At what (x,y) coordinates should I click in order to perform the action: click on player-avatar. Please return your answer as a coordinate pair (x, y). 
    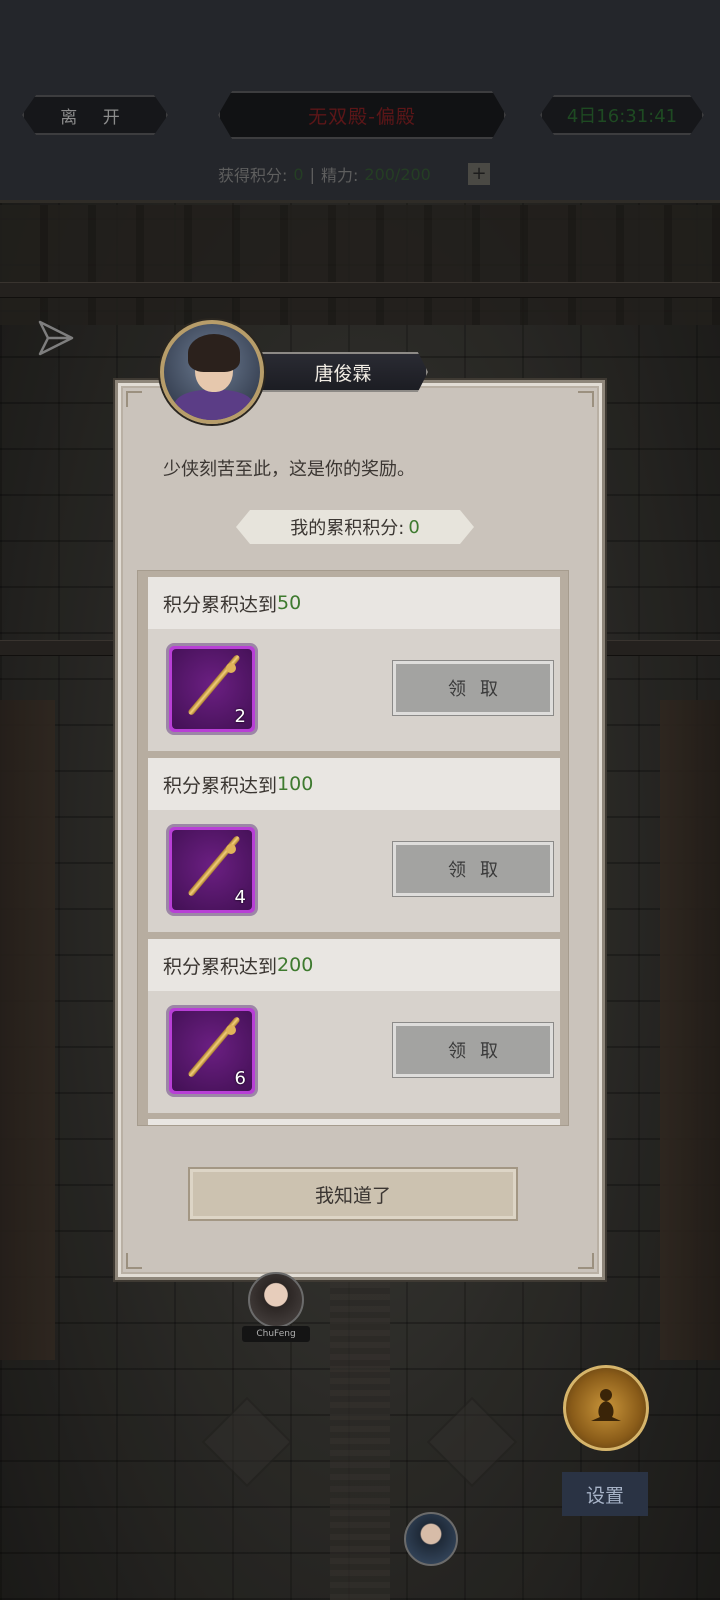
    Looking at the image, I should click on (276, 1300).